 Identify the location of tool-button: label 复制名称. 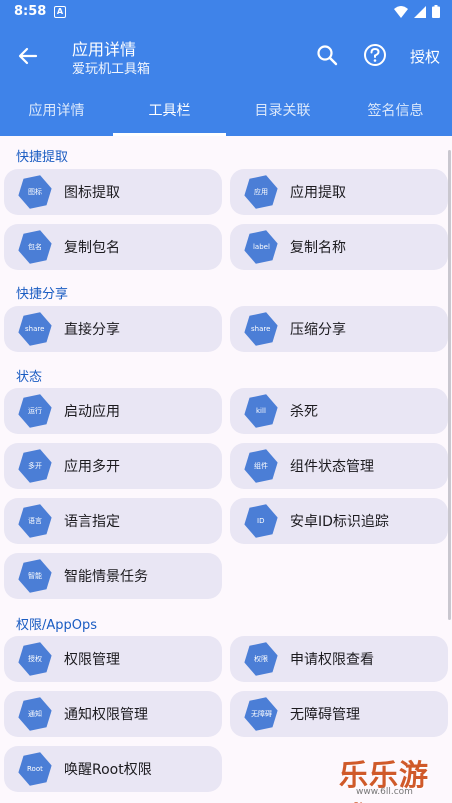
(339, 247).